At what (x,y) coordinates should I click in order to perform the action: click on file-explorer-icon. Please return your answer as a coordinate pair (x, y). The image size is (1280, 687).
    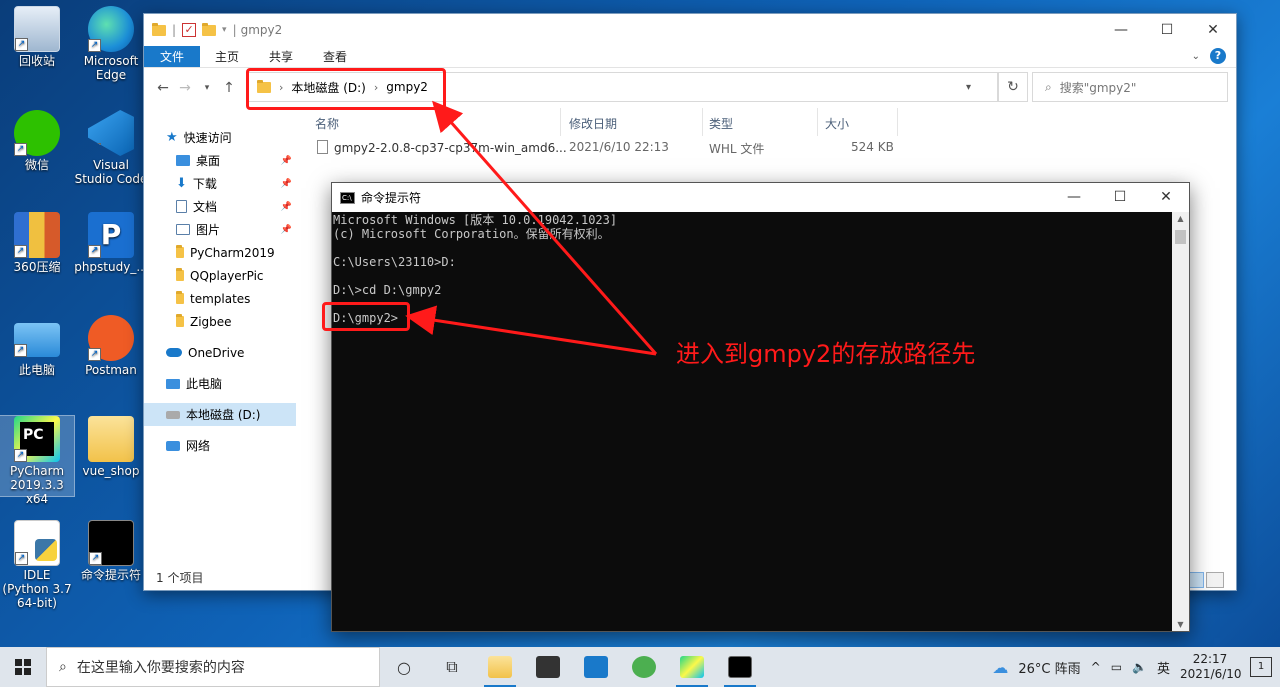
    Looking at the image, I should click on (500, 667).